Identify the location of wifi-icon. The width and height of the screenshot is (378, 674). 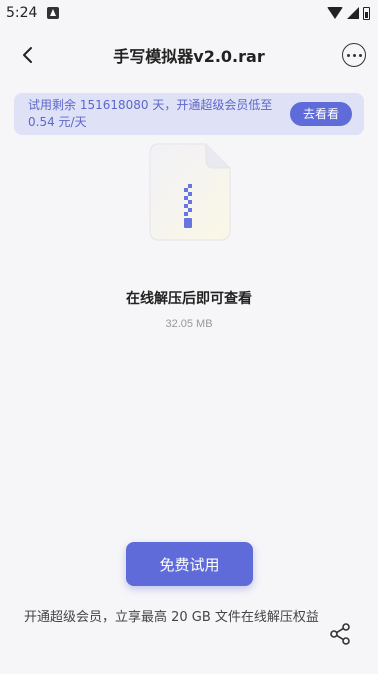
(335, 13).